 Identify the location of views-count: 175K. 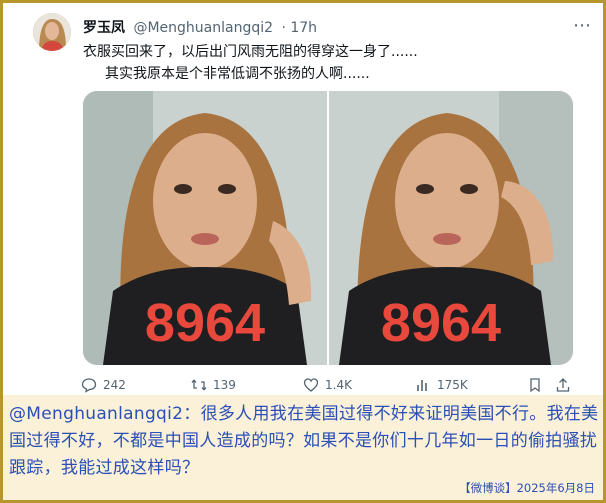
(452, 385).